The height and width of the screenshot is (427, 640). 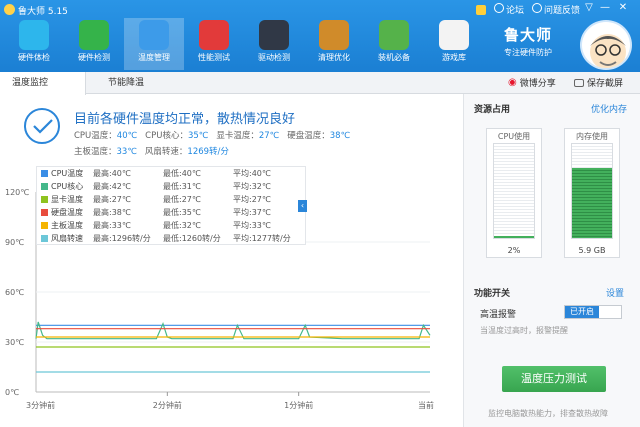 I want to click on legend-min: 最低:31℃, so click(x=182, y=186).